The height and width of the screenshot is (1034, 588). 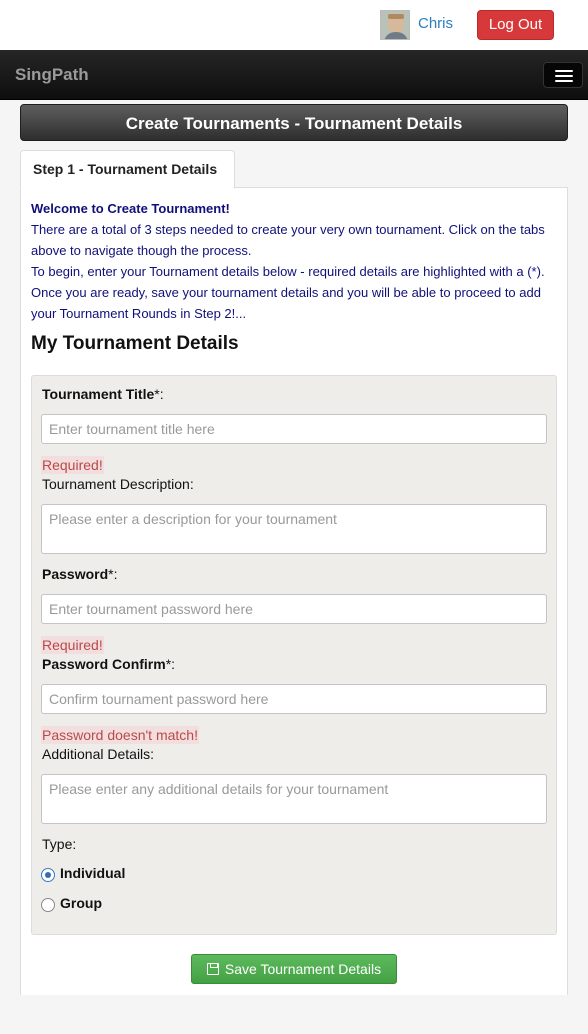 What do you see at coordinates (135, 343) in the screenshot?
I see `section-title: My Tournament Details` at bounding box center [135, 343].